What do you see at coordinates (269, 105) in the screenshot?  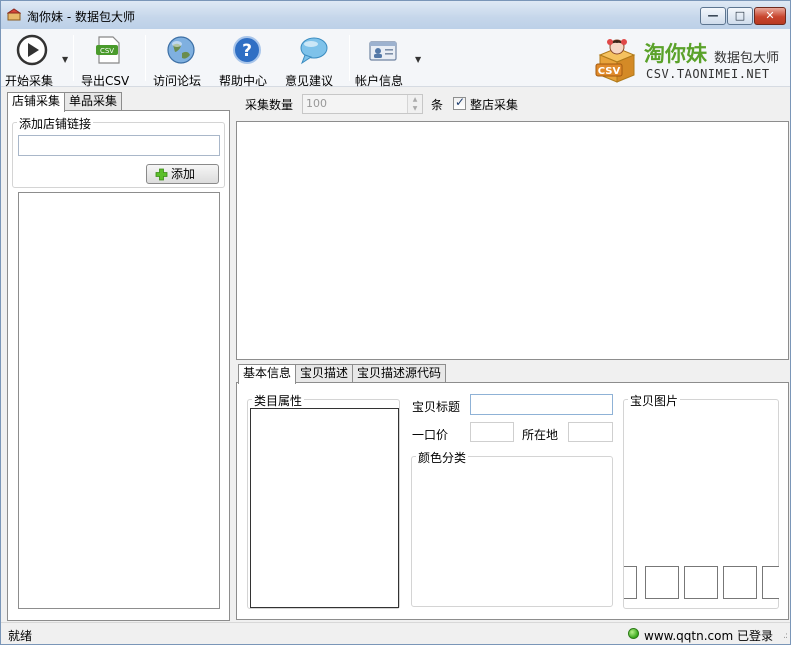 I see `collect-count-label: 采集数量` at bounding box center [269, 105].